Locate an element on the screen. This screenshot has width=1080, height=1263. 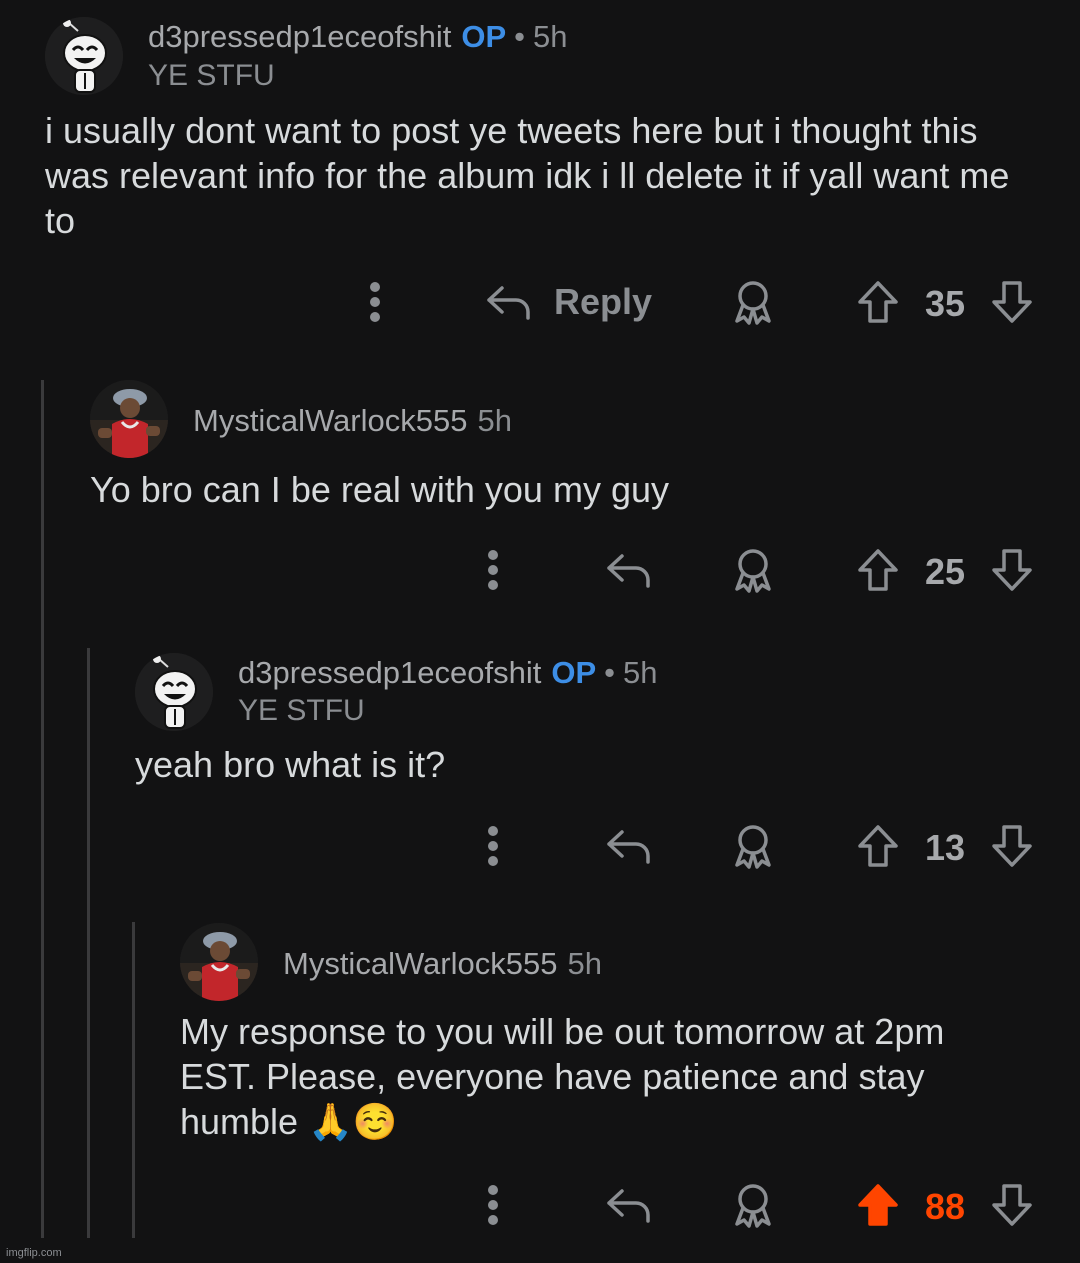
watermark: imgflip.com is located at coordinates (34, 1253).